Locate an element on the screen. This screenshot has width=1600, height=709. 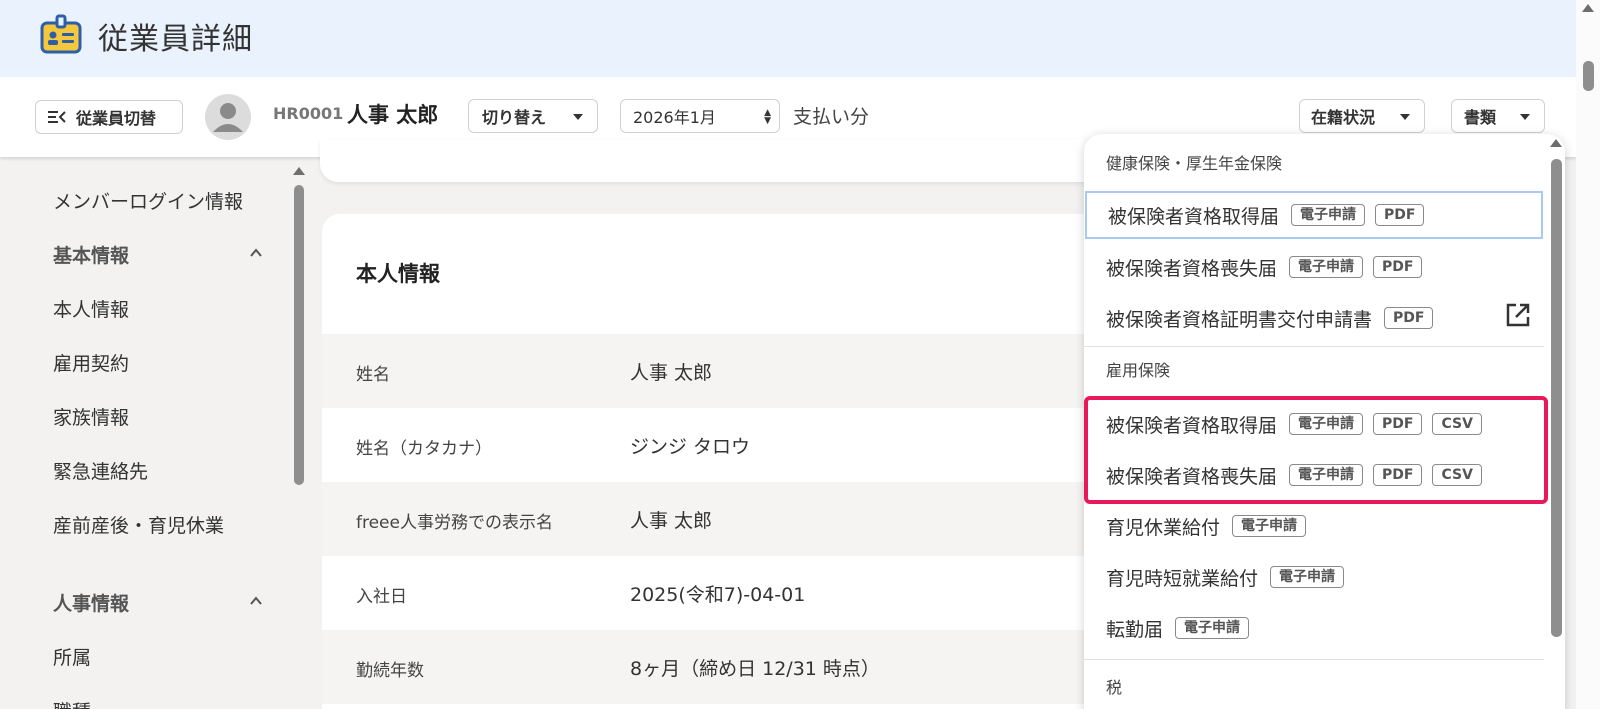
switch-view-label: 切り替え is located at coordinates (514, 117).